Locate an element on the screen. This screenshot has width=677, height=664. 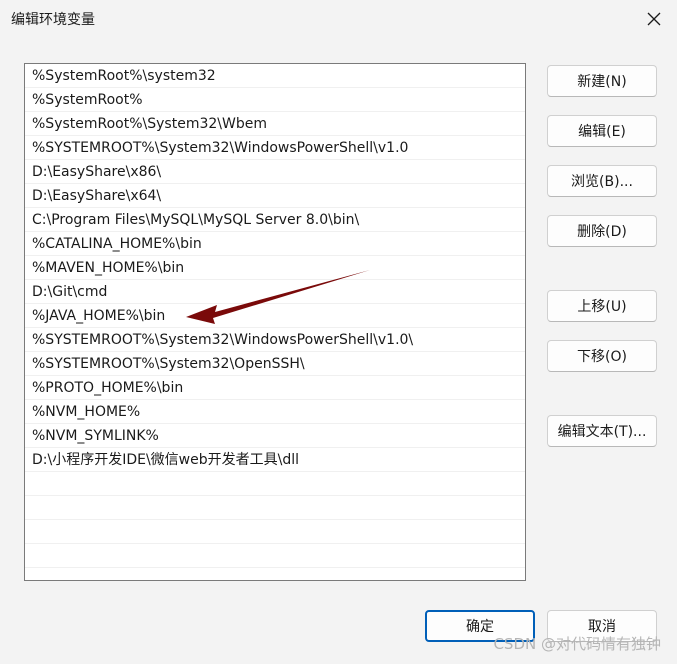
close-button is located at coordinates (654, 19).